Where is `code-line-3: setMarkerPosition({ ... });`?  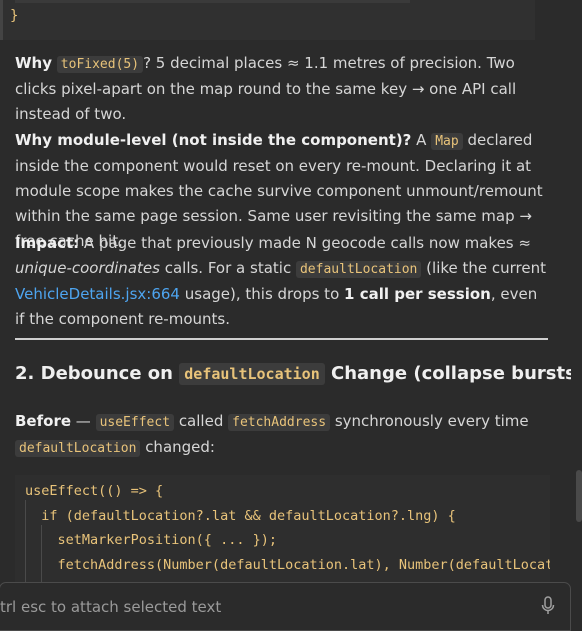
code-line-3: setMarkerPosition({ ... }); is located at coordinates (151, 540).